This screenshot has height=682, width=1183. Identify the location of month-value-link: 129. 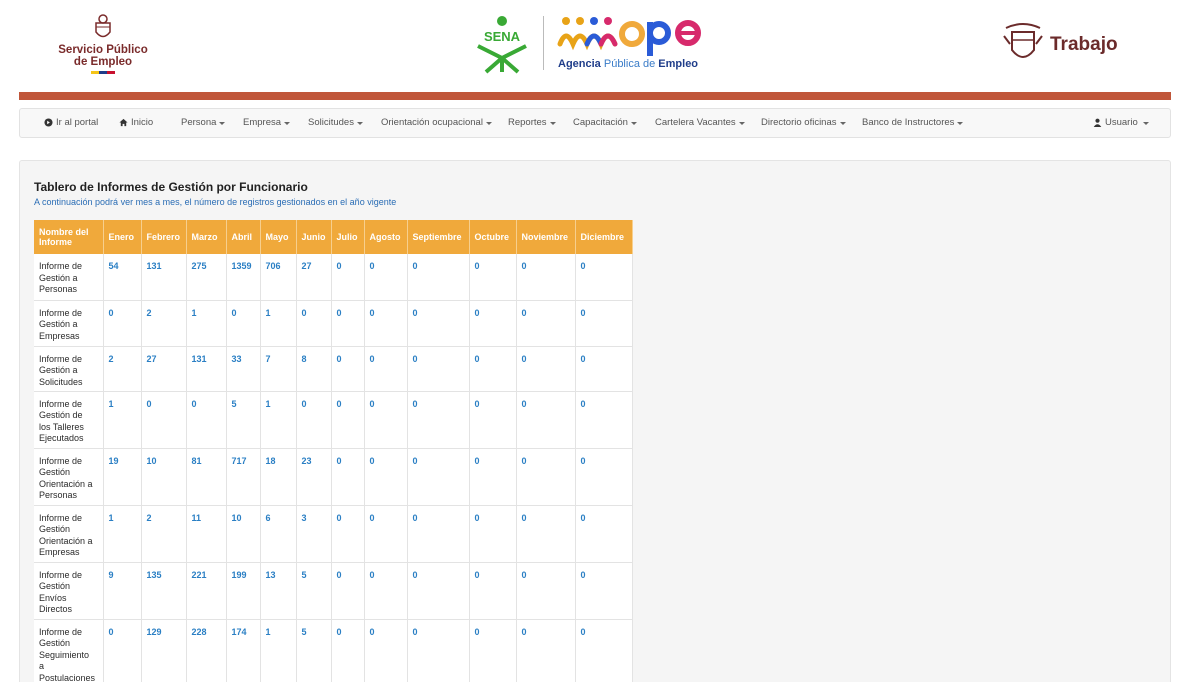
(164, 650).